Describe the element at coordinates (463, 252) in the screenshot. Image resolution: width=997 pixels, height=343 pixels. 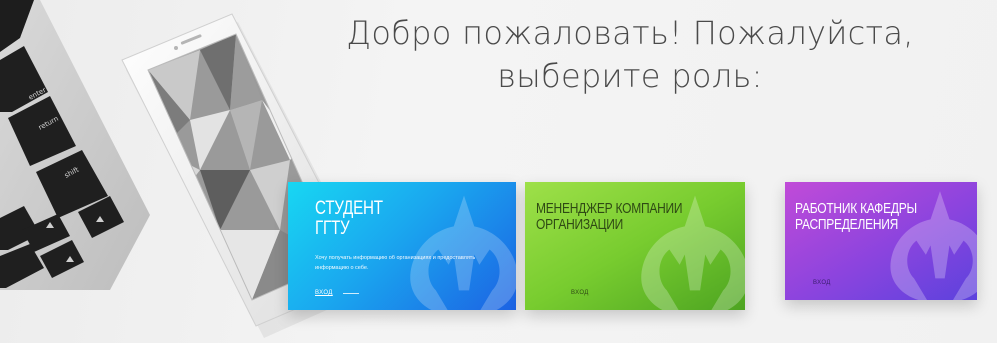
I see `rebel-alliance-emblem-icon` at that location.